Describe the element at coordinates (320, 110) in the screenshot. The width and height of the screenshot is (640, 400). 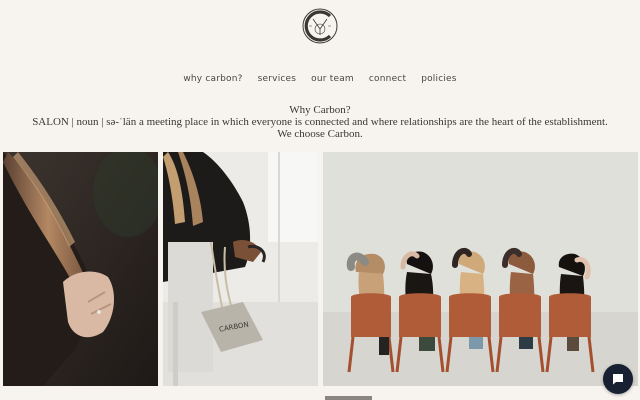
I see `intro-heading: Why Carbon?` at that location.